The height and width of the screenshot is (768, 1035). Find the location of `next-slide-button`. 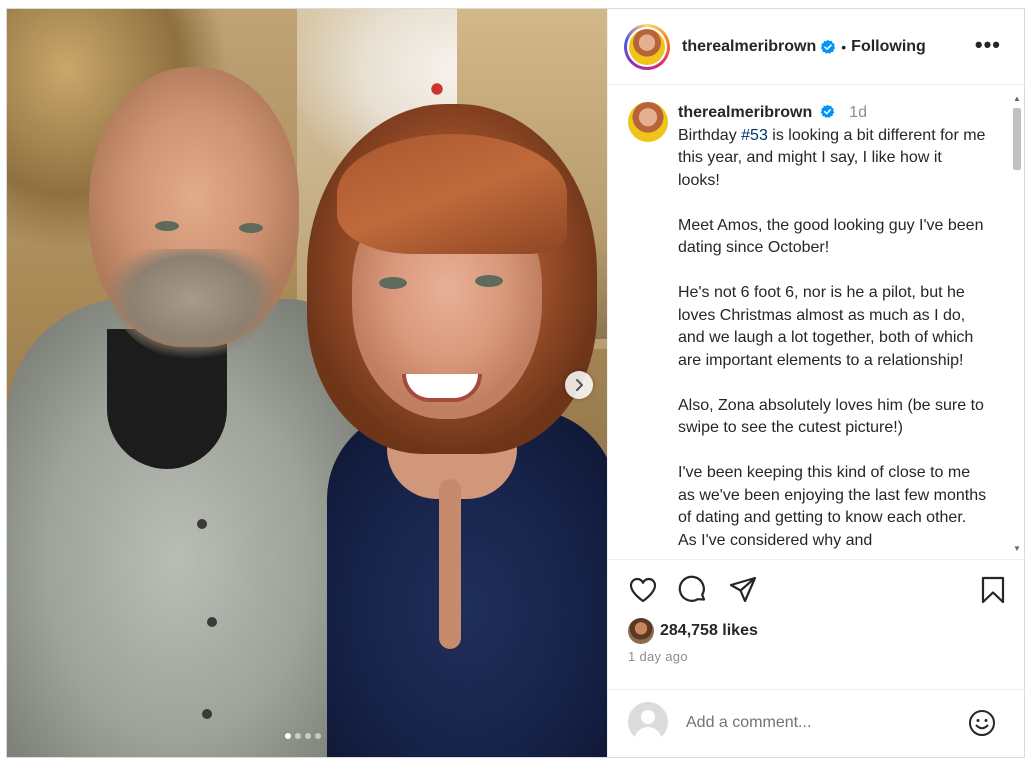

next-slide-button is located at coordinates (579, 385).